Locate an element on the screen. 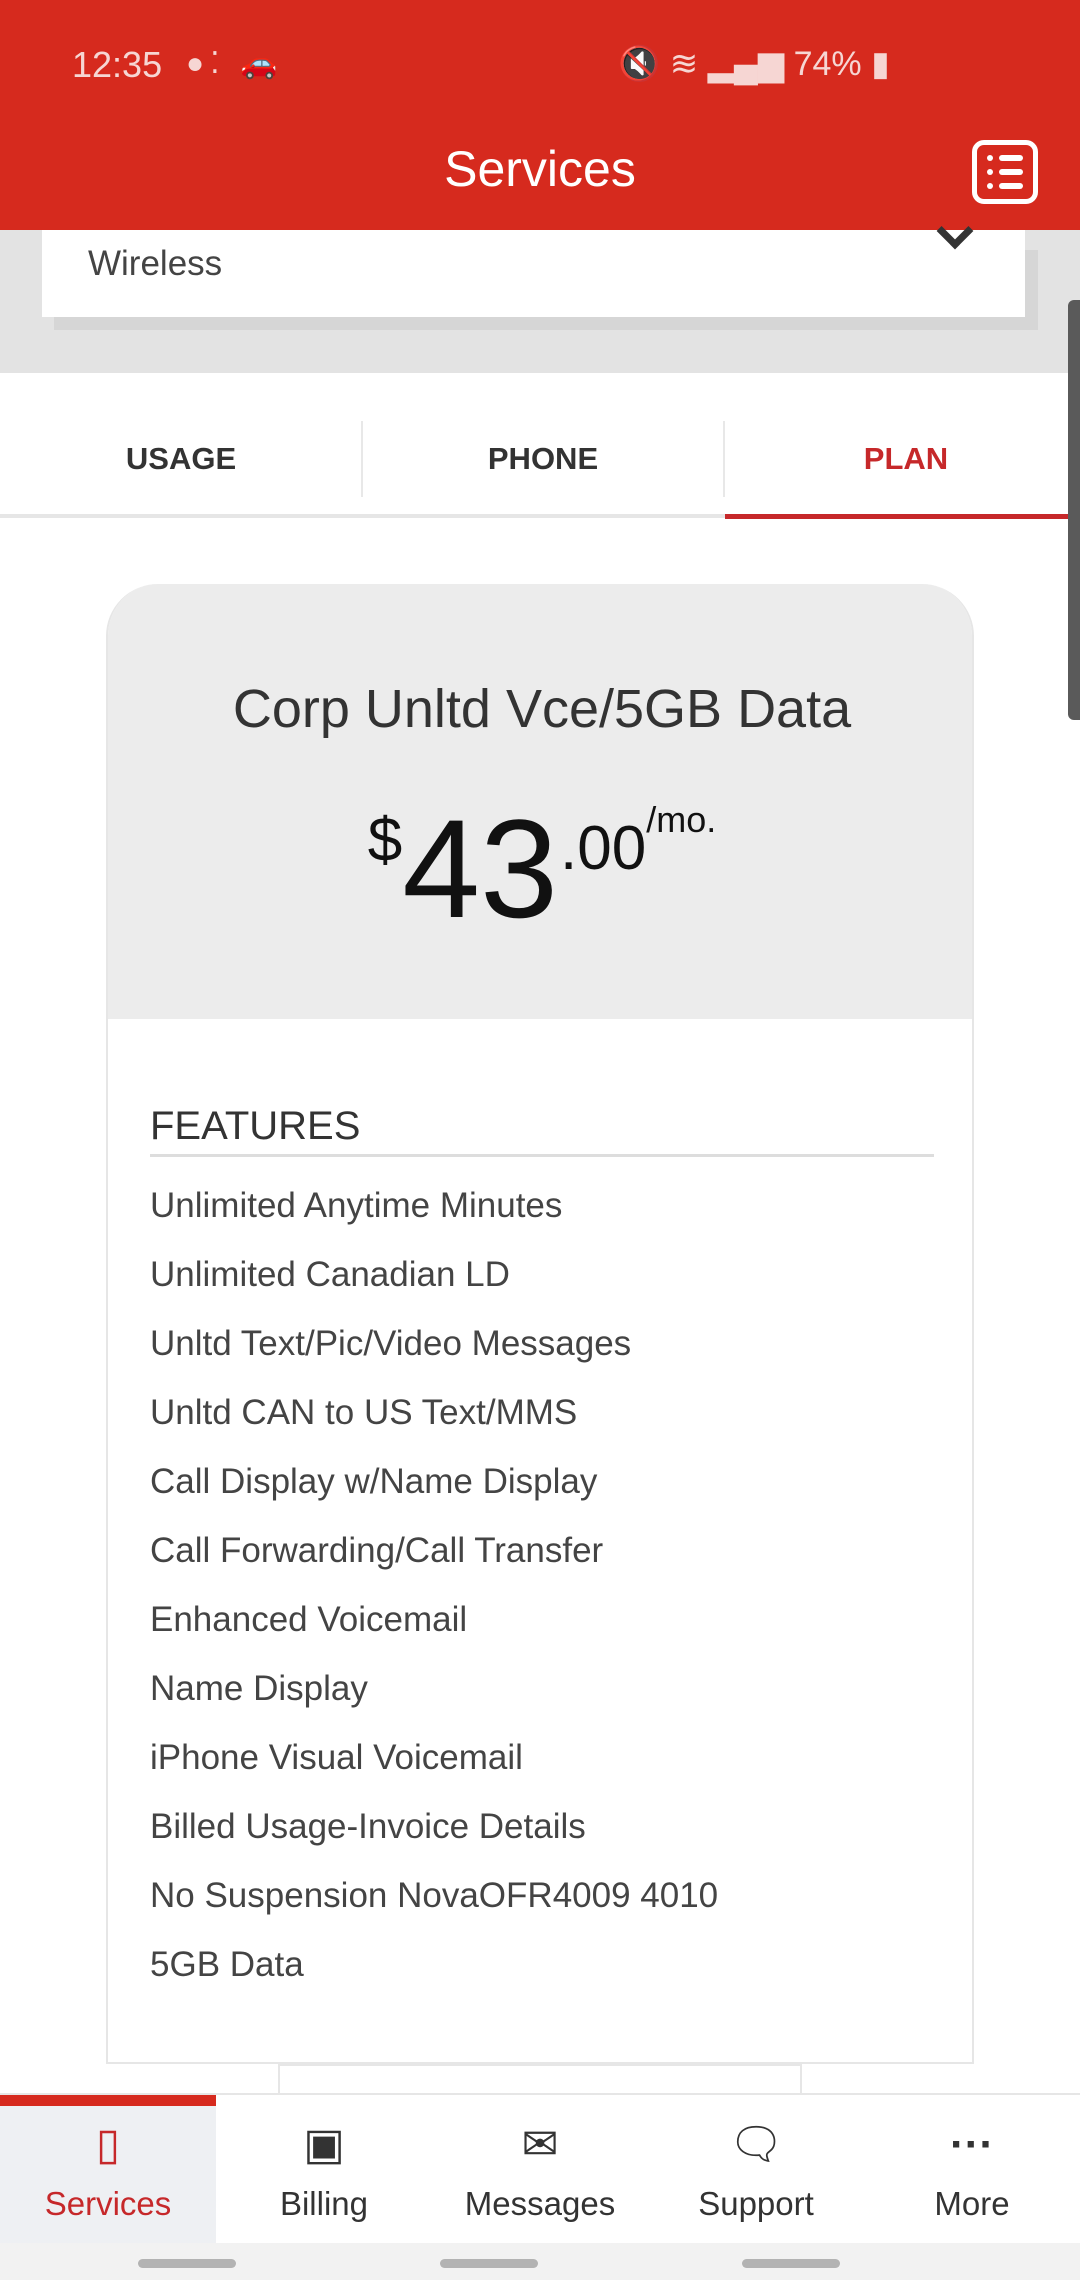  feature-item: Unlimited Canadian LD is located at coordinates (330, 1274).